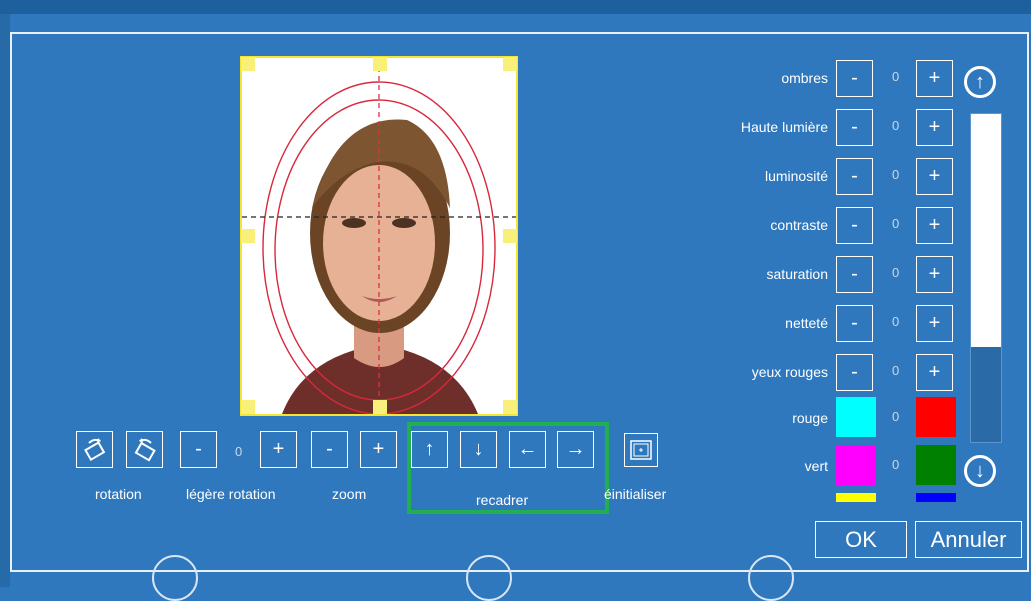 The height and width of the screenshot is (601, 1031). I want to click on crop-highlight-box, so click(508, 468).